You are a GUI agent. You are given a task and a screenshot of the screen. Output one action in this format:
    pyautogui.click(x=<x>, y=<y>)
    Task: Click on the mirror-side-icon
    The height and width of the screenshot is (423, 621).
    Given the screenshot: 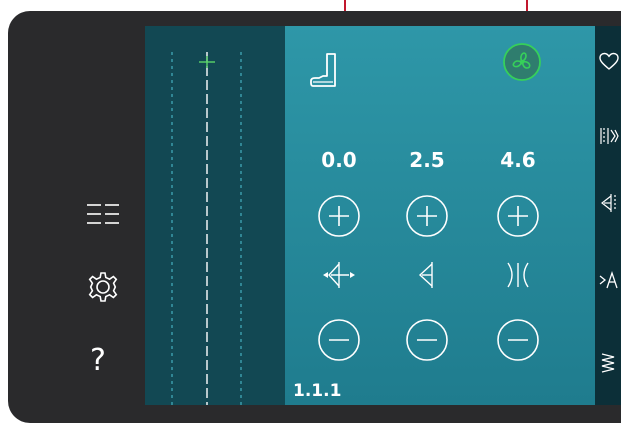 What is the action you would take?
    pyautogui.click(x=609, y=203)
    